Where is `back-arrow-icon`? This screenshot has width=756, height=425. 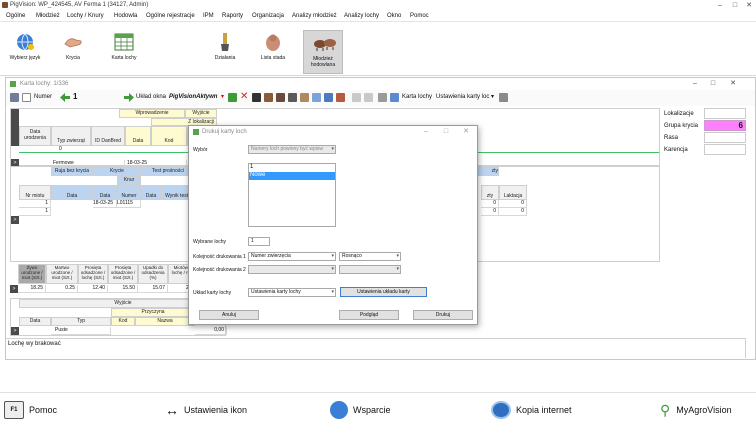
back-arrow-icon is located at coordinates (65, 97).